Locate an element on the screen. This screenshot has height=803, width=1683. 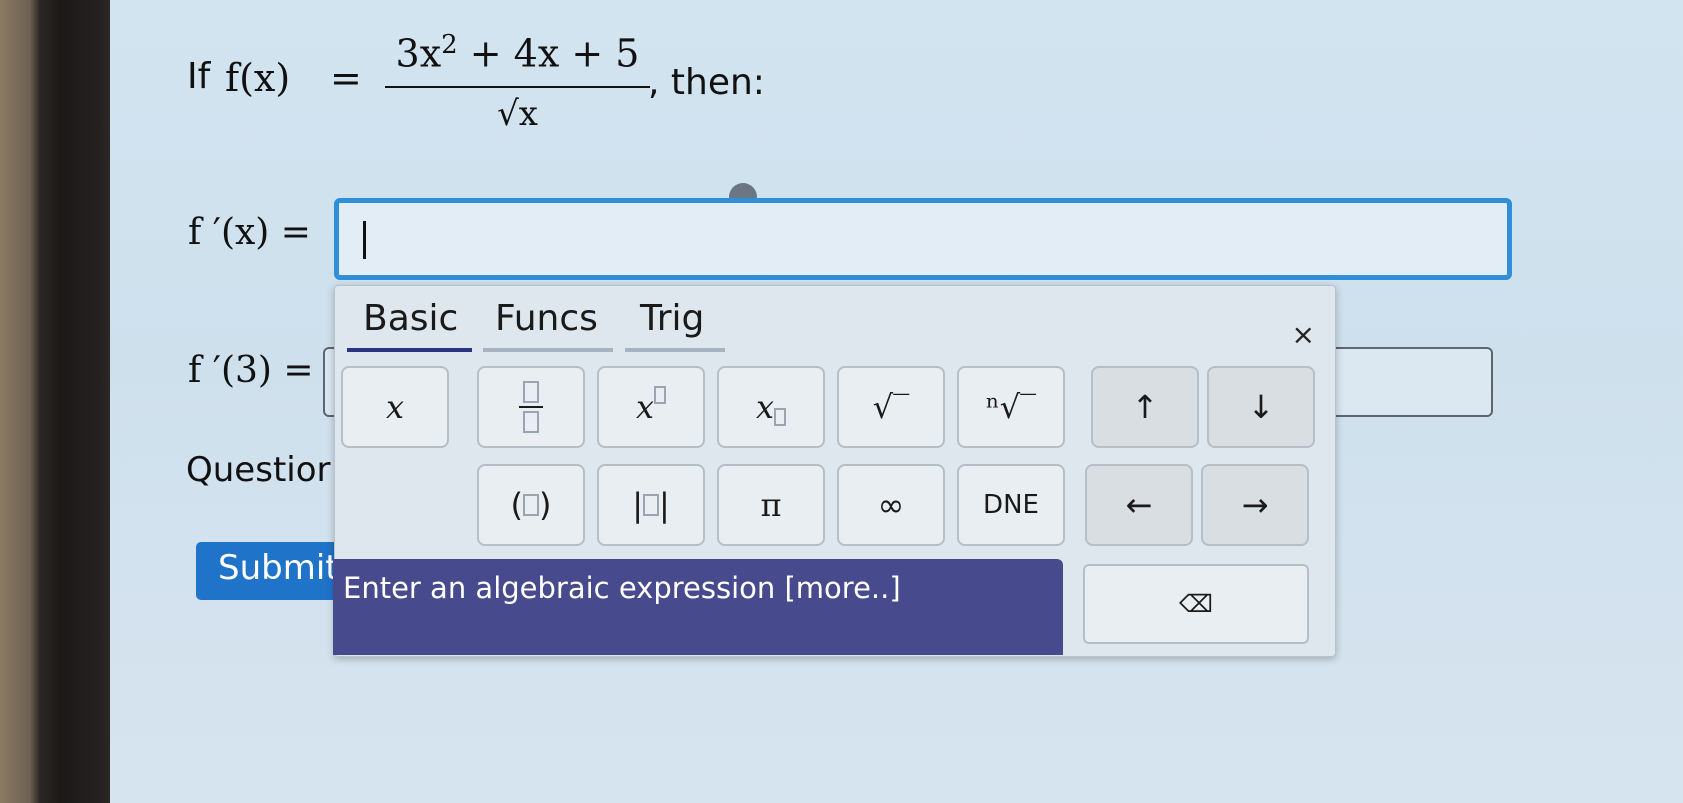
tab-trig-underline is located at coordinates (675, 350).